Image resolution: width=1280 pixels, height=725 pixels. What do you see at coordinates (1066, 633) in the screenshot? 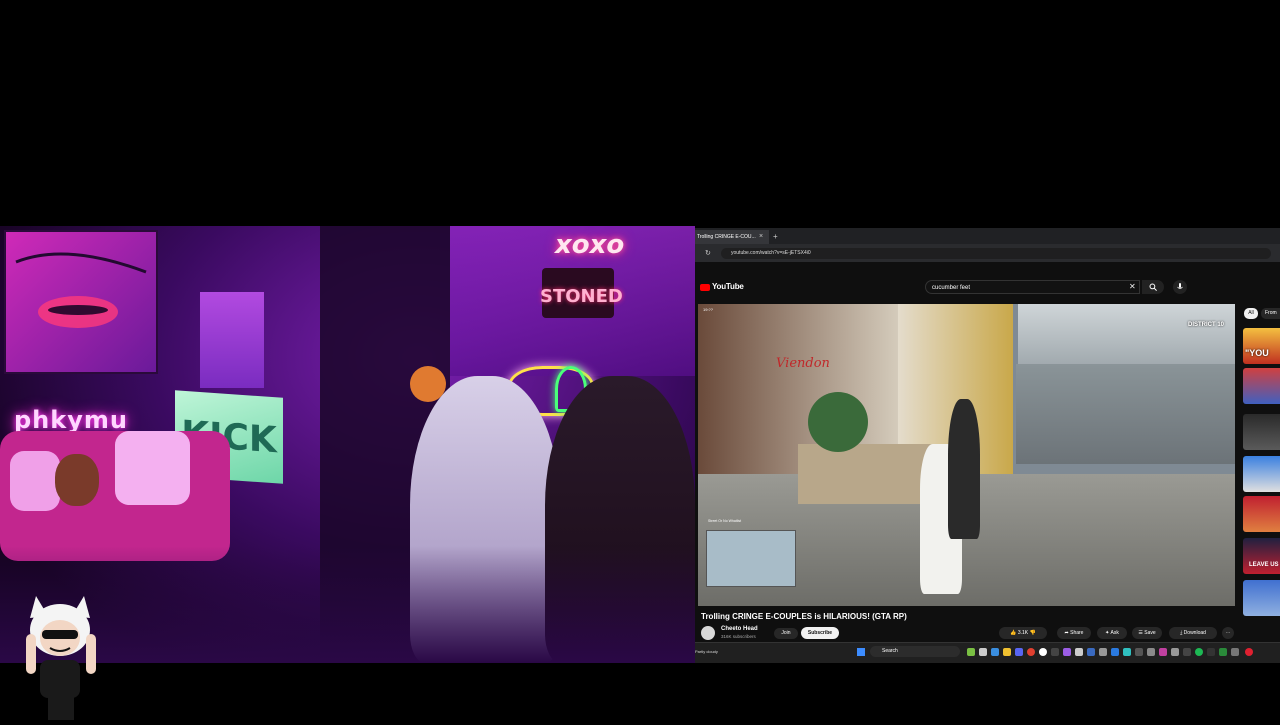
I see `share-icon: ➦` at bounding box center [1066, 633].